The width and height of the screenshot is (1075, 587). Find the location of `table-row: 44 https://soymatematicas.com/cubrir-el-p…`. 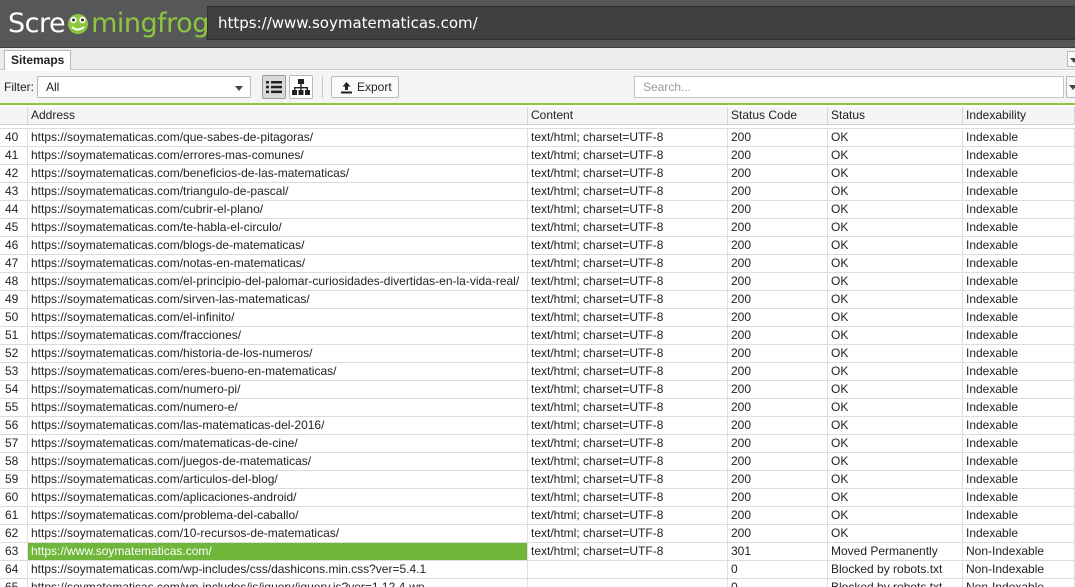

table-row: 44 https://soymatematicas.com/cubrir-el-p… is located at coordinates (537, 210).